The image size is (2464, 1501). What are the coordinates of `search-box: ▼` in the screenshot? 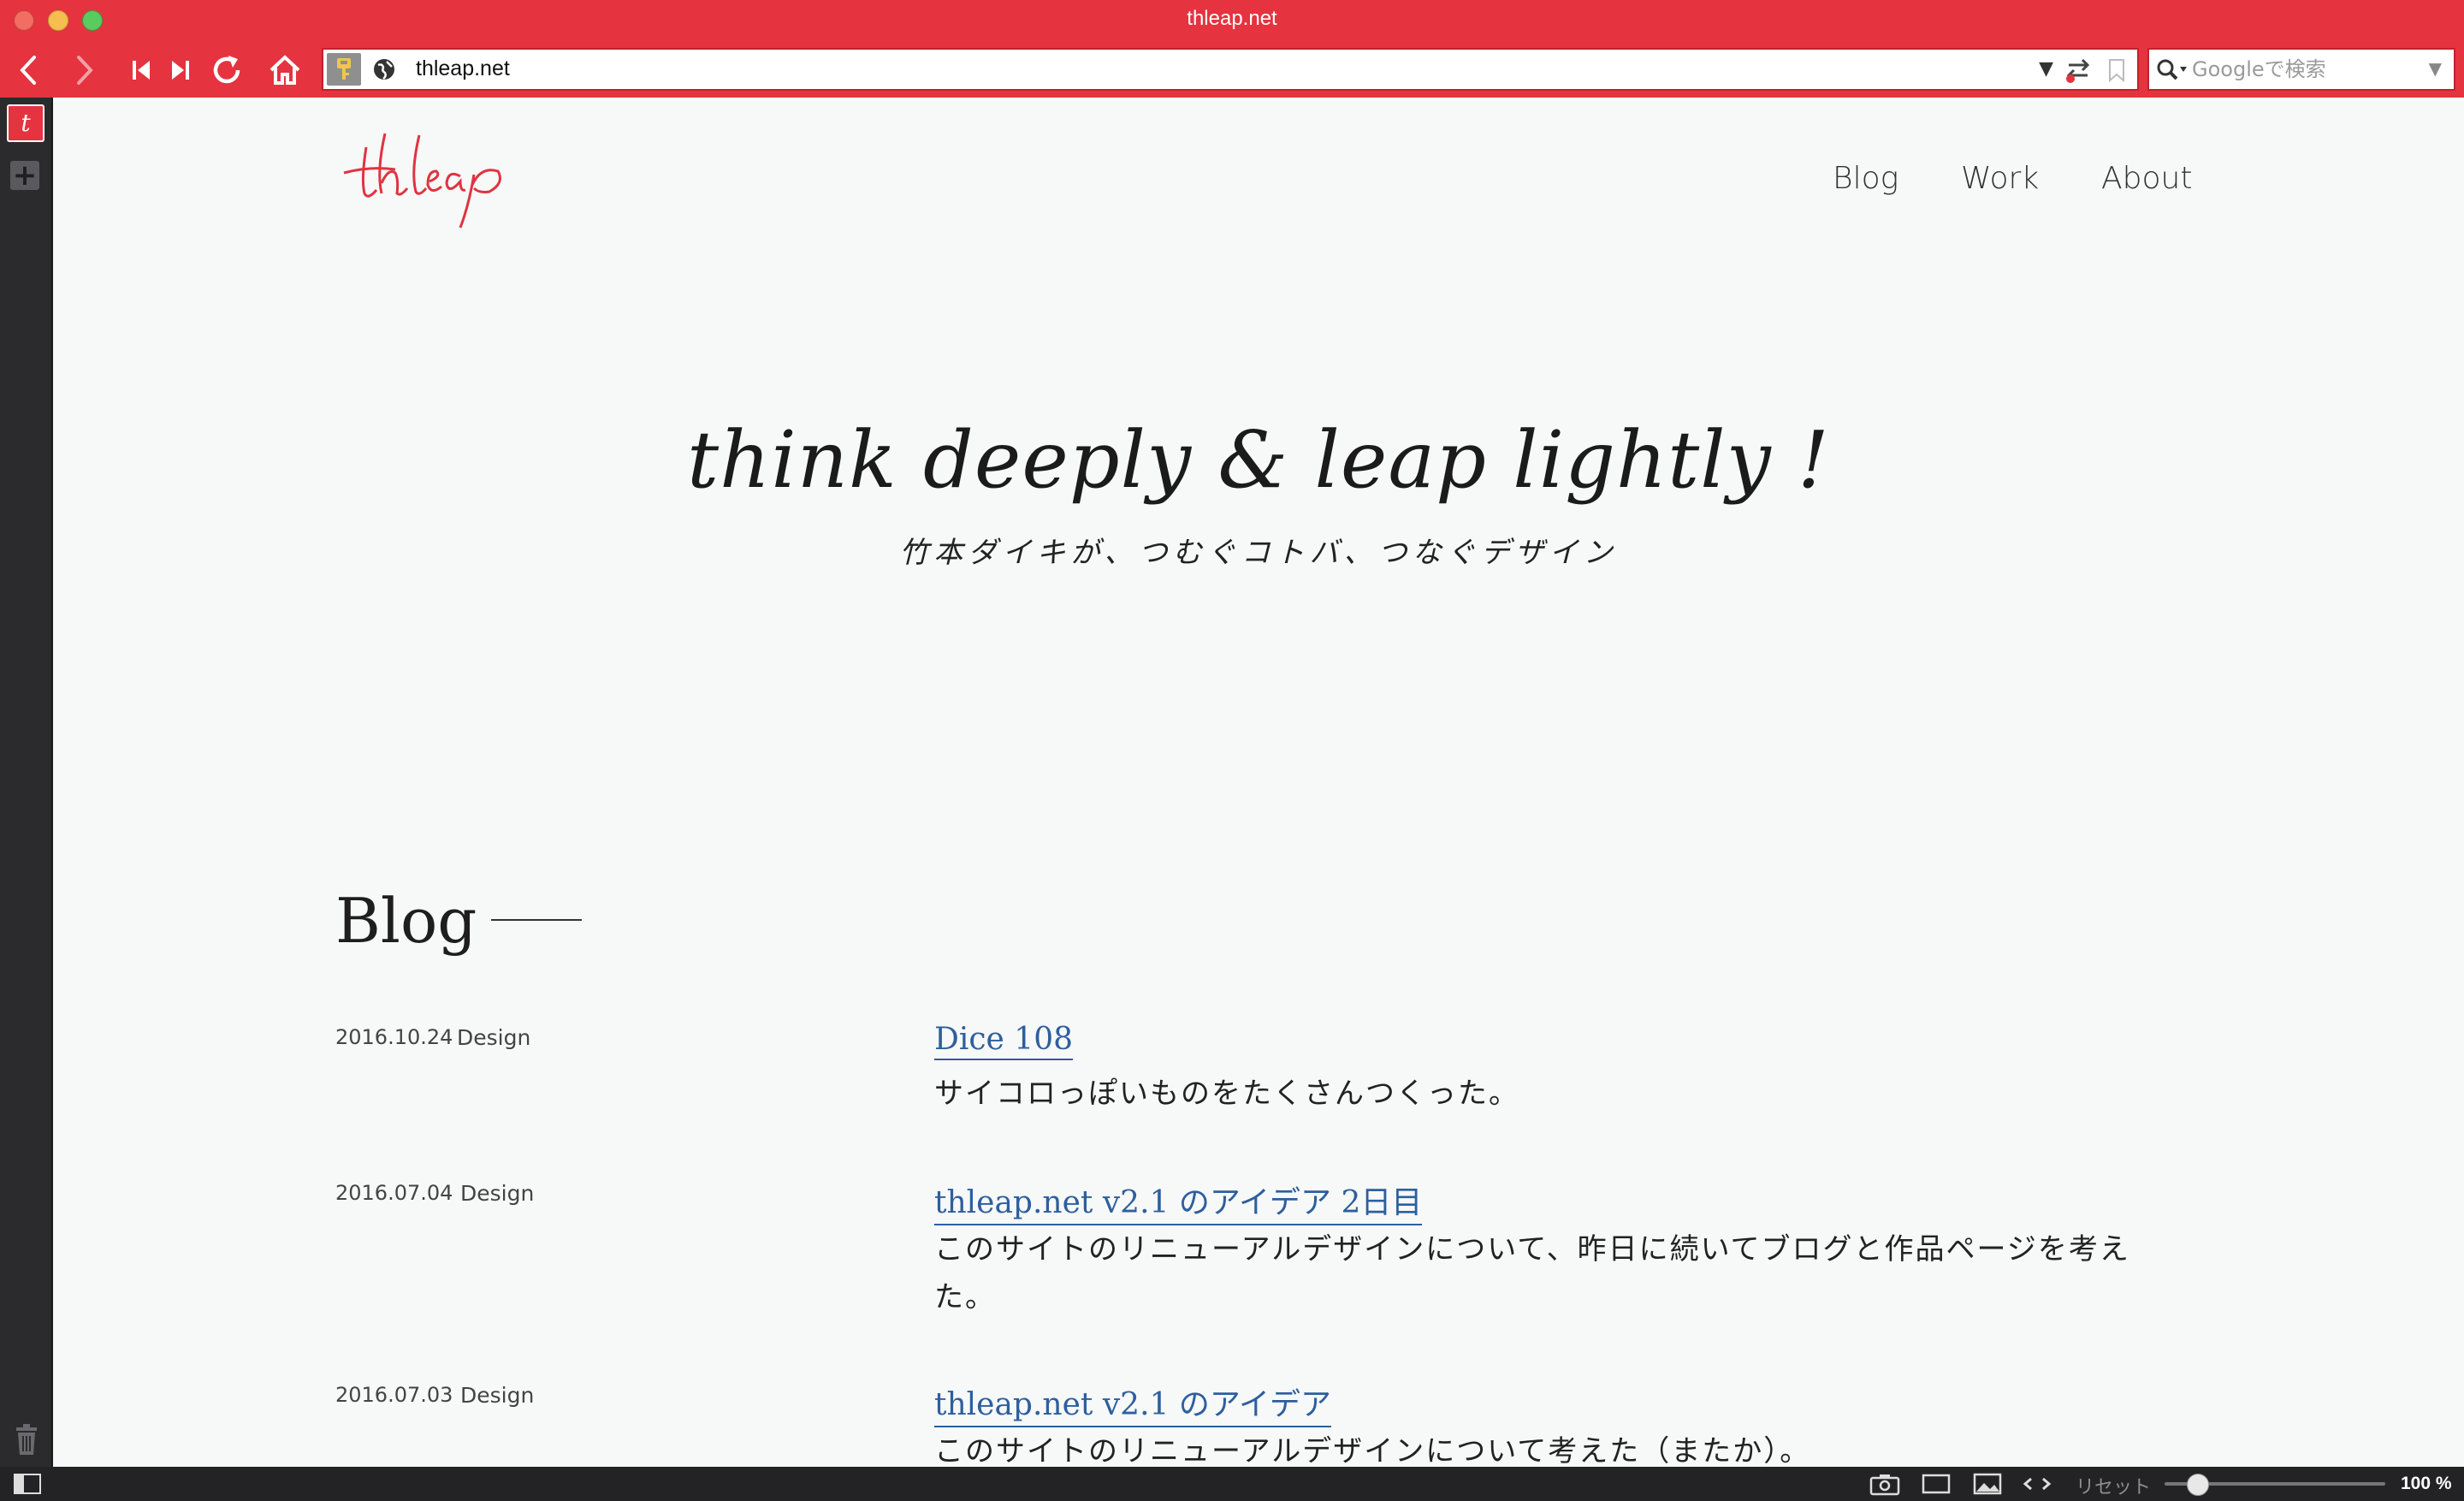 It's located at (2301, 69).